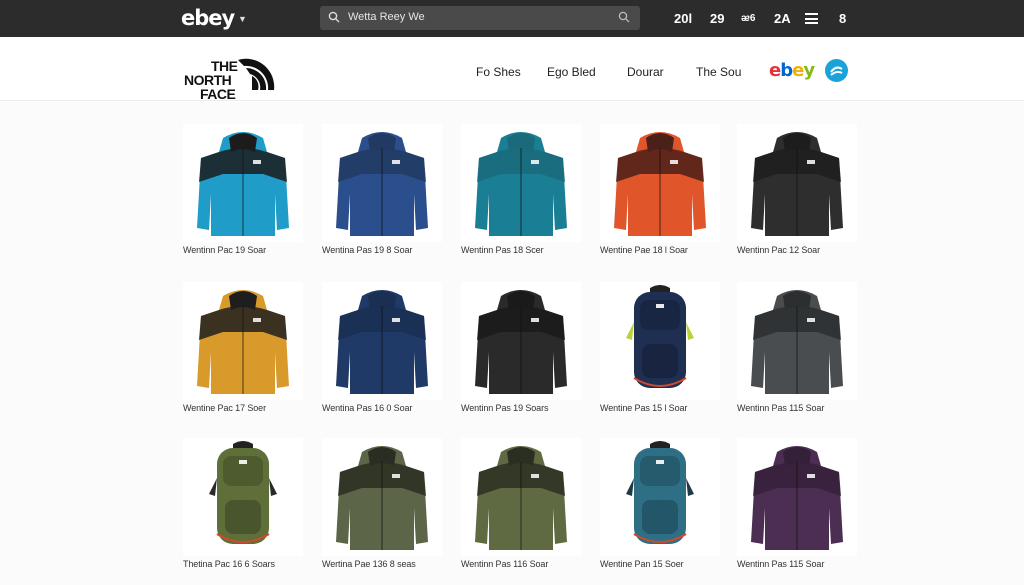 The width and height of the screenshot is (1024, 585). Describe the element at coordinates (386, 17) in the screenshot. I see `search-text: Wetta Reey We` at that location.